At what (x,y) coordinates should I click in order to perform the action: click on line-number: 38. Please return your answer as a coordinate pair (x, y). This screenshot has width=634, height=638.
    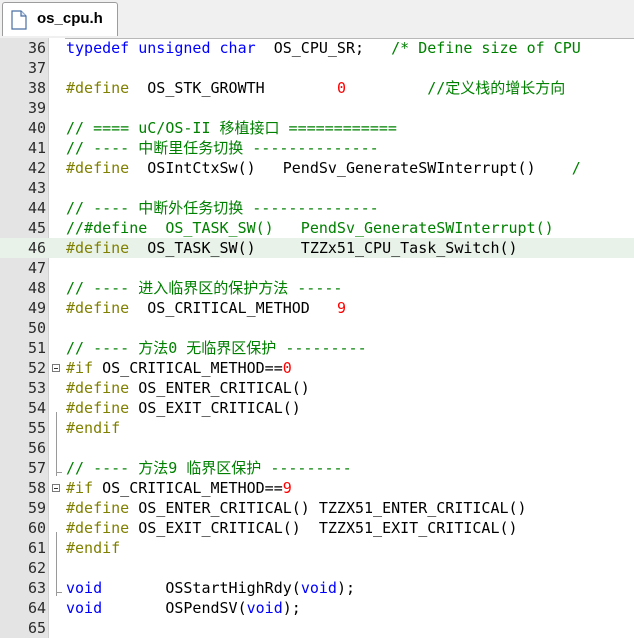
    Looking at the image, I should click on (36, 88).